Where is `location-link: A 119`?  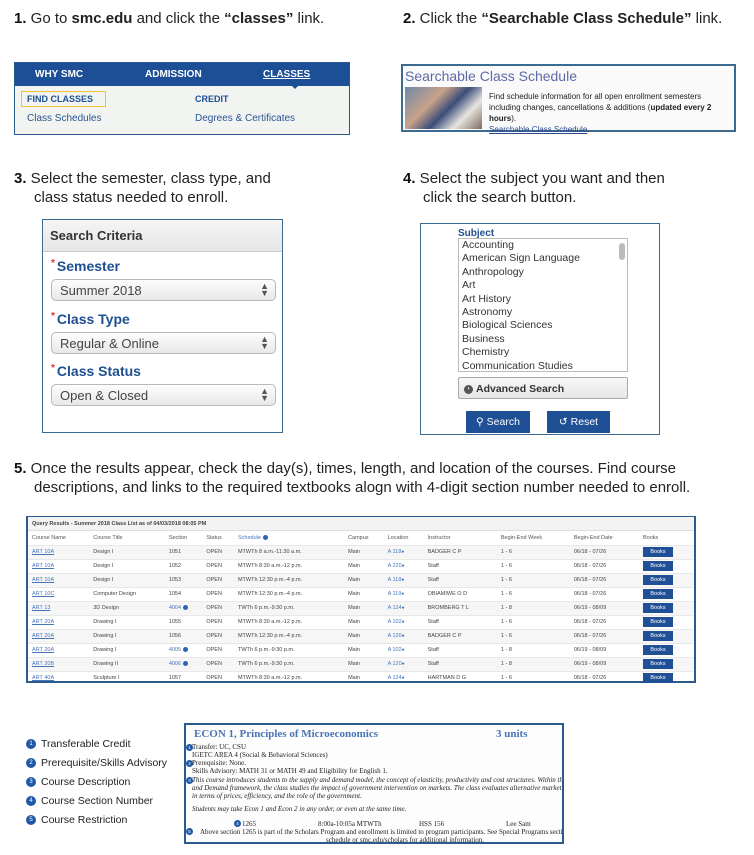 location-link: A 119 is located at coordinates (395, 594).